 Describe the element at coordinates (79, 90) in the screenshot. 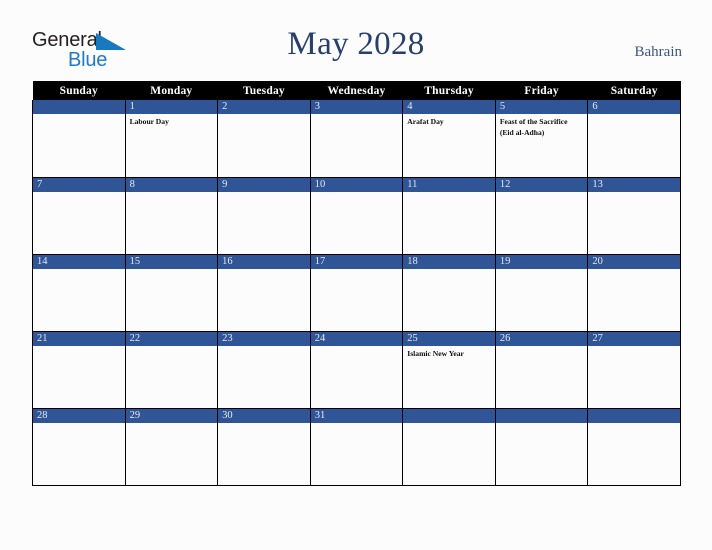

I see `weekday-header-sunday: Sunday` at that location.